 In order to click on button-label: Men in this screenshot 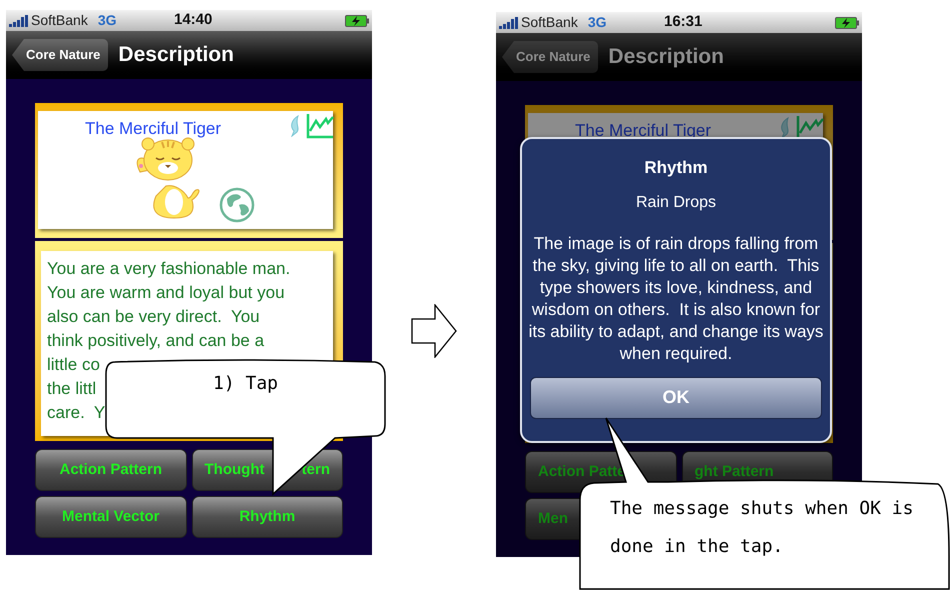, I will do `click(553, 518)`.